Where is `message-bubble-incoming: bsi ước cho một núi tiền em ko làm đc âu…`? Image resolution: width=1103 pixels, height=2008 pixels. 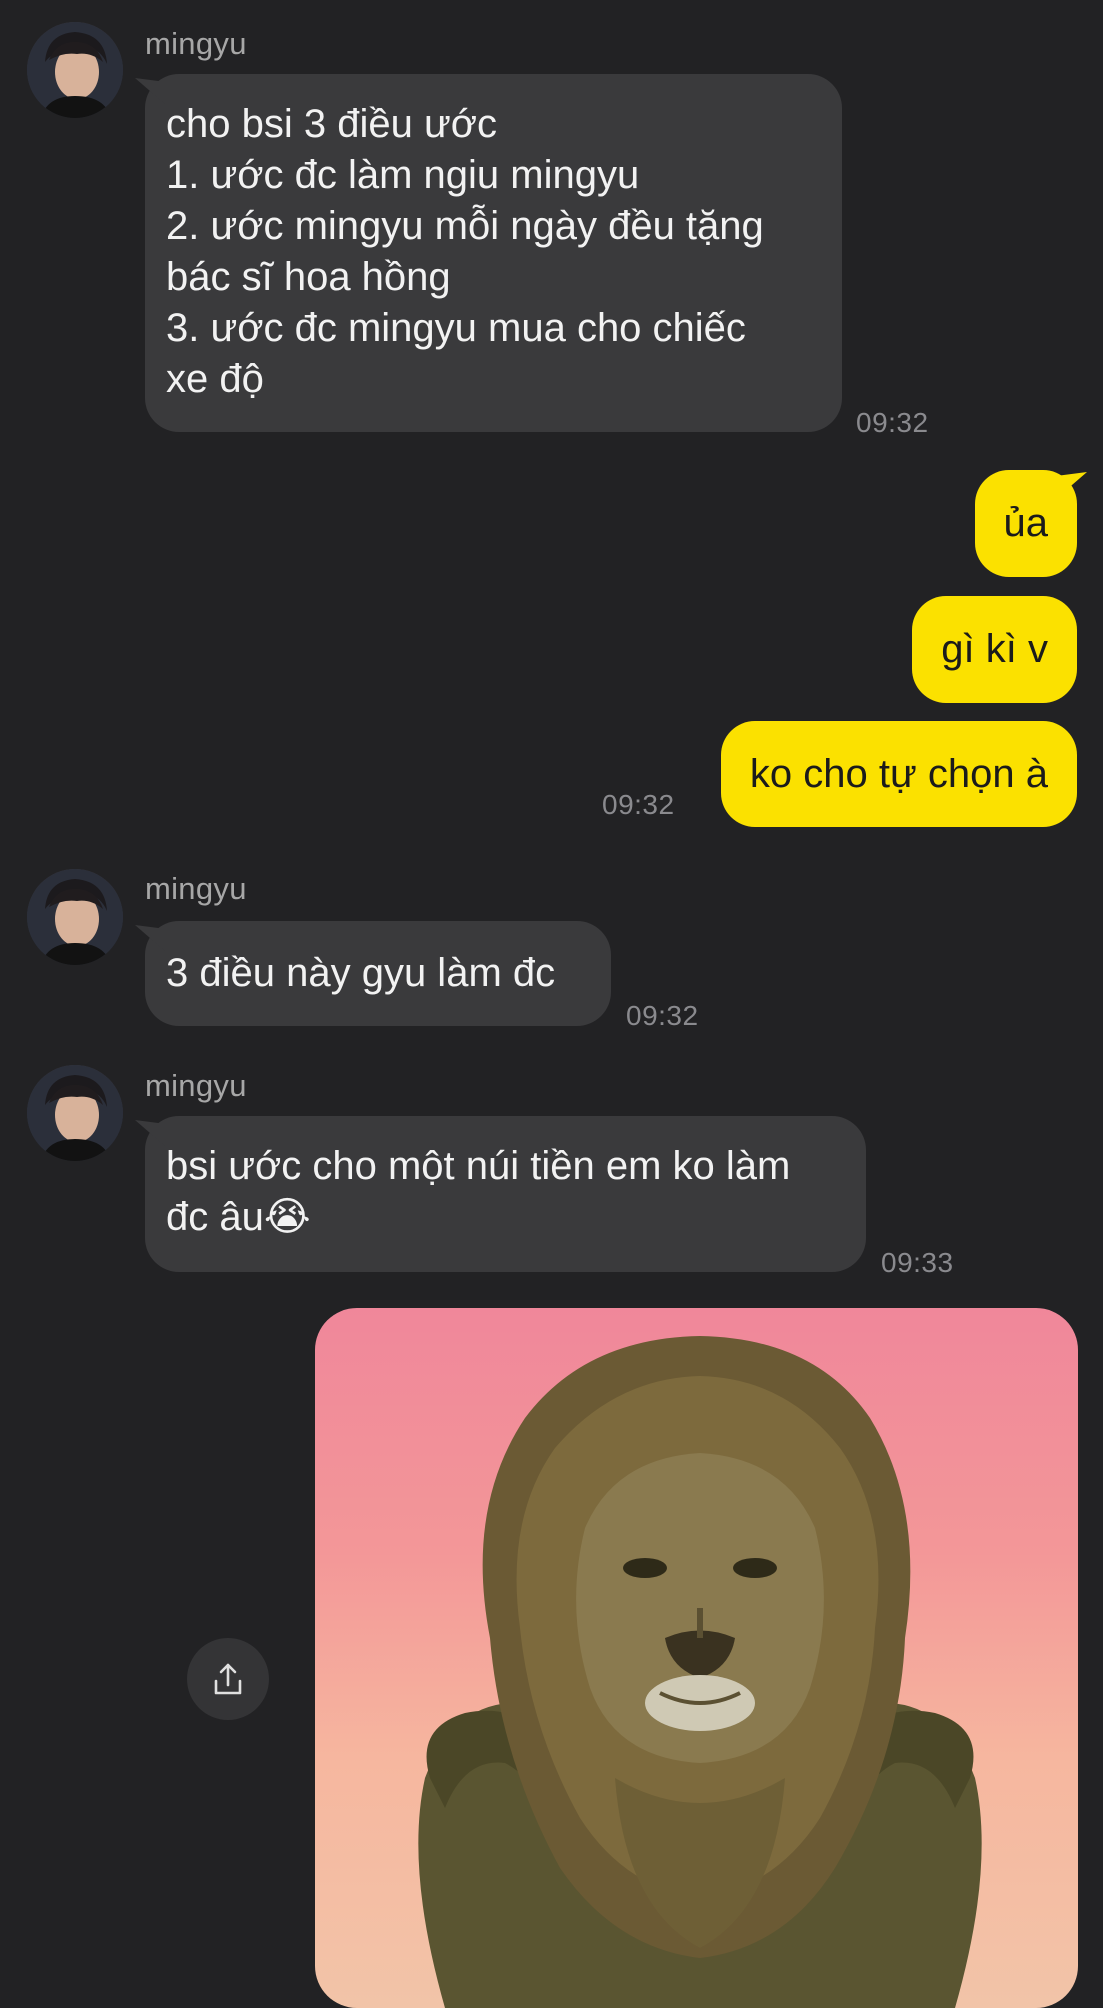
message-bubble-incoming: bsi ước cho một núi tiền em ko làm đc âu… is located at coordinates (505, 1194).